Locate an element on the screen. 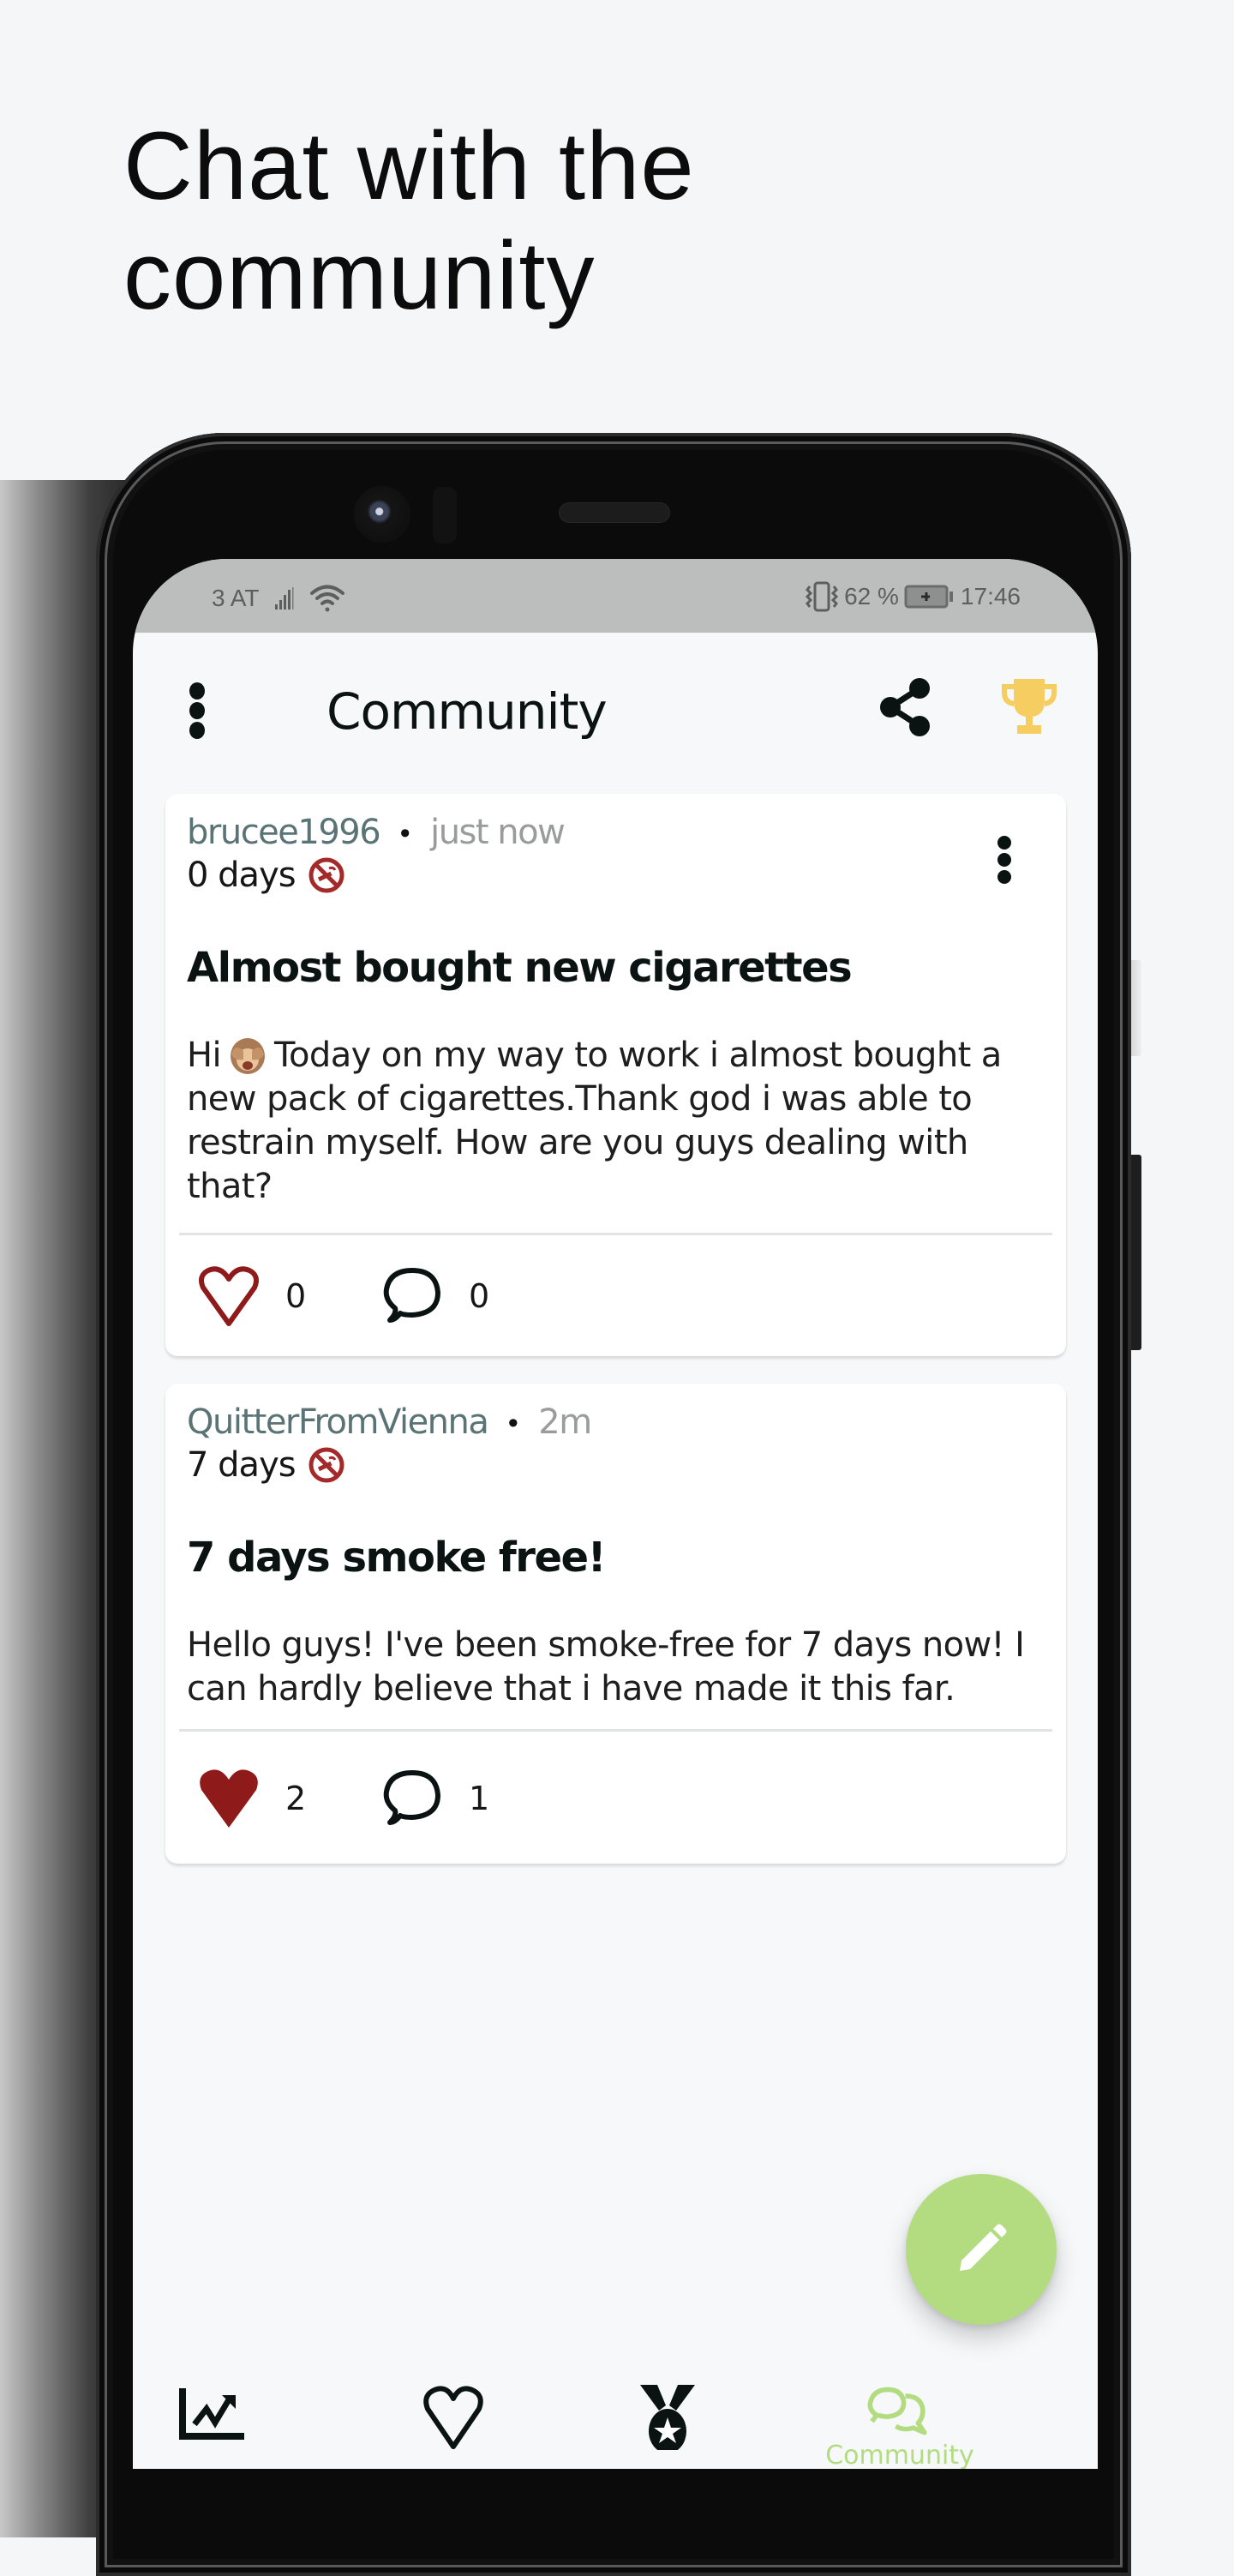 The width and height of the screenshot is (1234, 2576). like-count: 0 is located at coordinates (296, 1296).